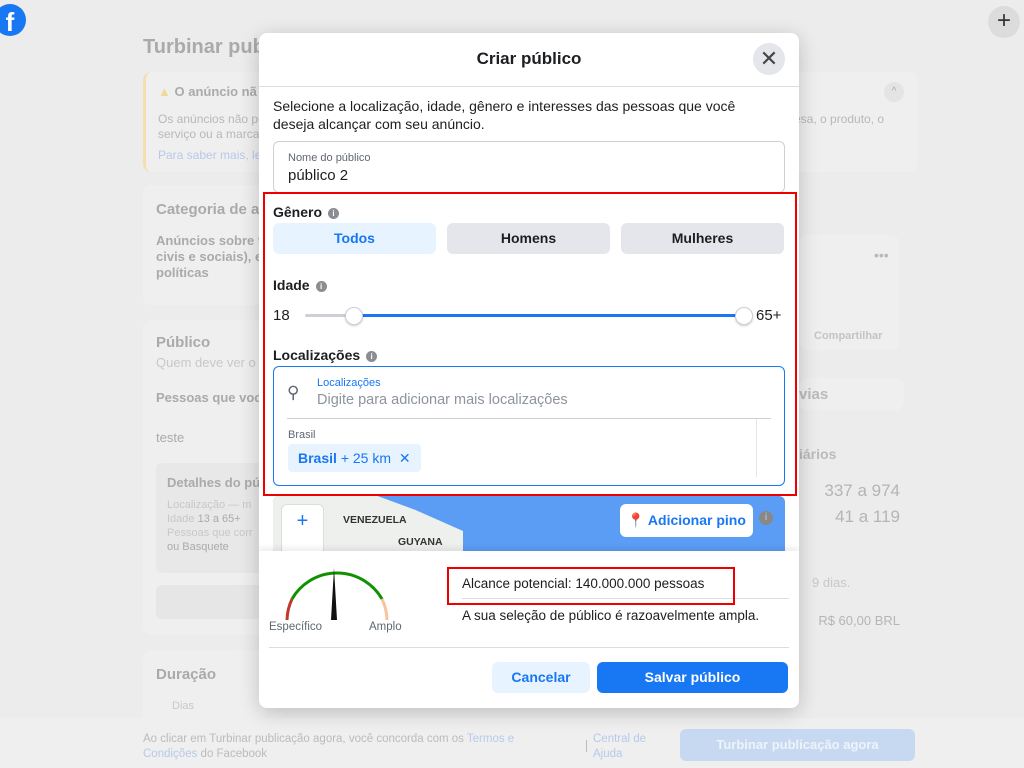  What do you see at coordinates (170, 437) in the screenshot?
I see `audience-name: teste` at bounding box center [170, 437].